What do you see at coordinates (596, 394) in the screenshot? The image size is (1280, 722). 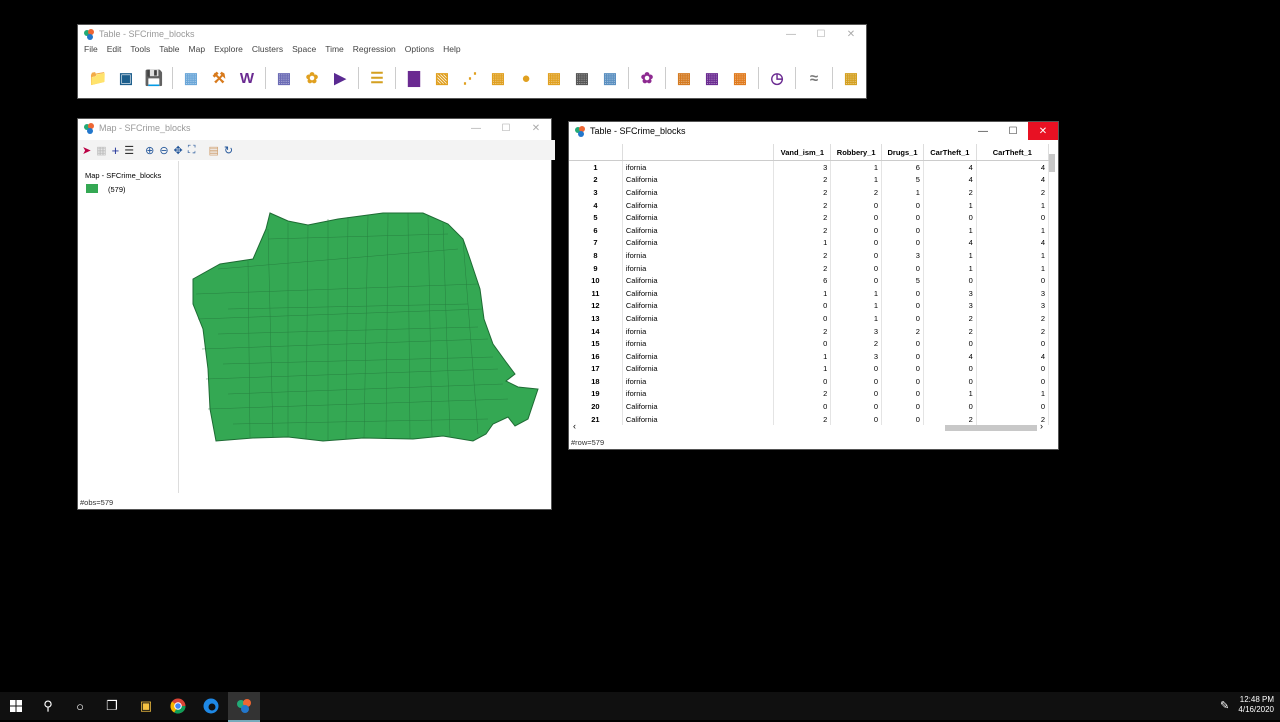 I see `row-number: 19` at bounding box center [596, 394].